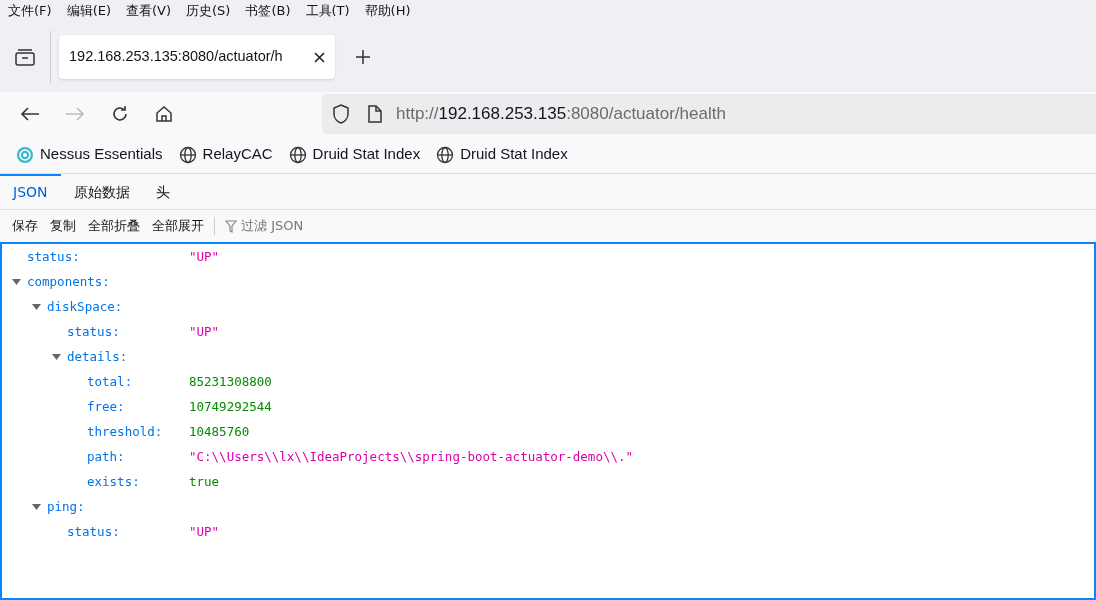 The height and width of the screenshot is (600, 1096). I want to click on toolbar-button: 保存, so click(25, 226).